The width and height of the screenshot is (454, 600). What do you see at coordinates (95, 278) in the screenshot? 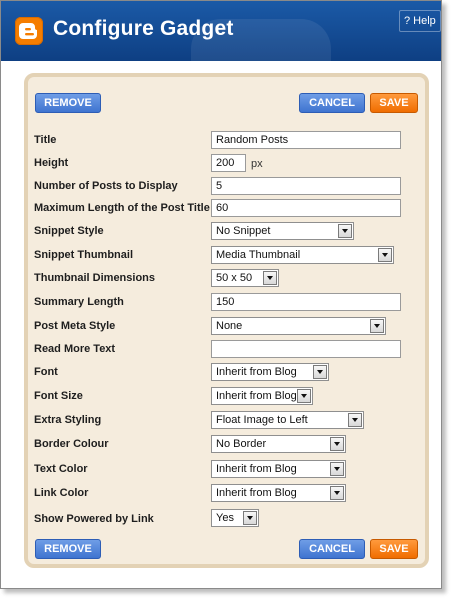
I see `thumbnail-dimensions-label: Thumbnail Dimensions` at bounding box center [95, 278].